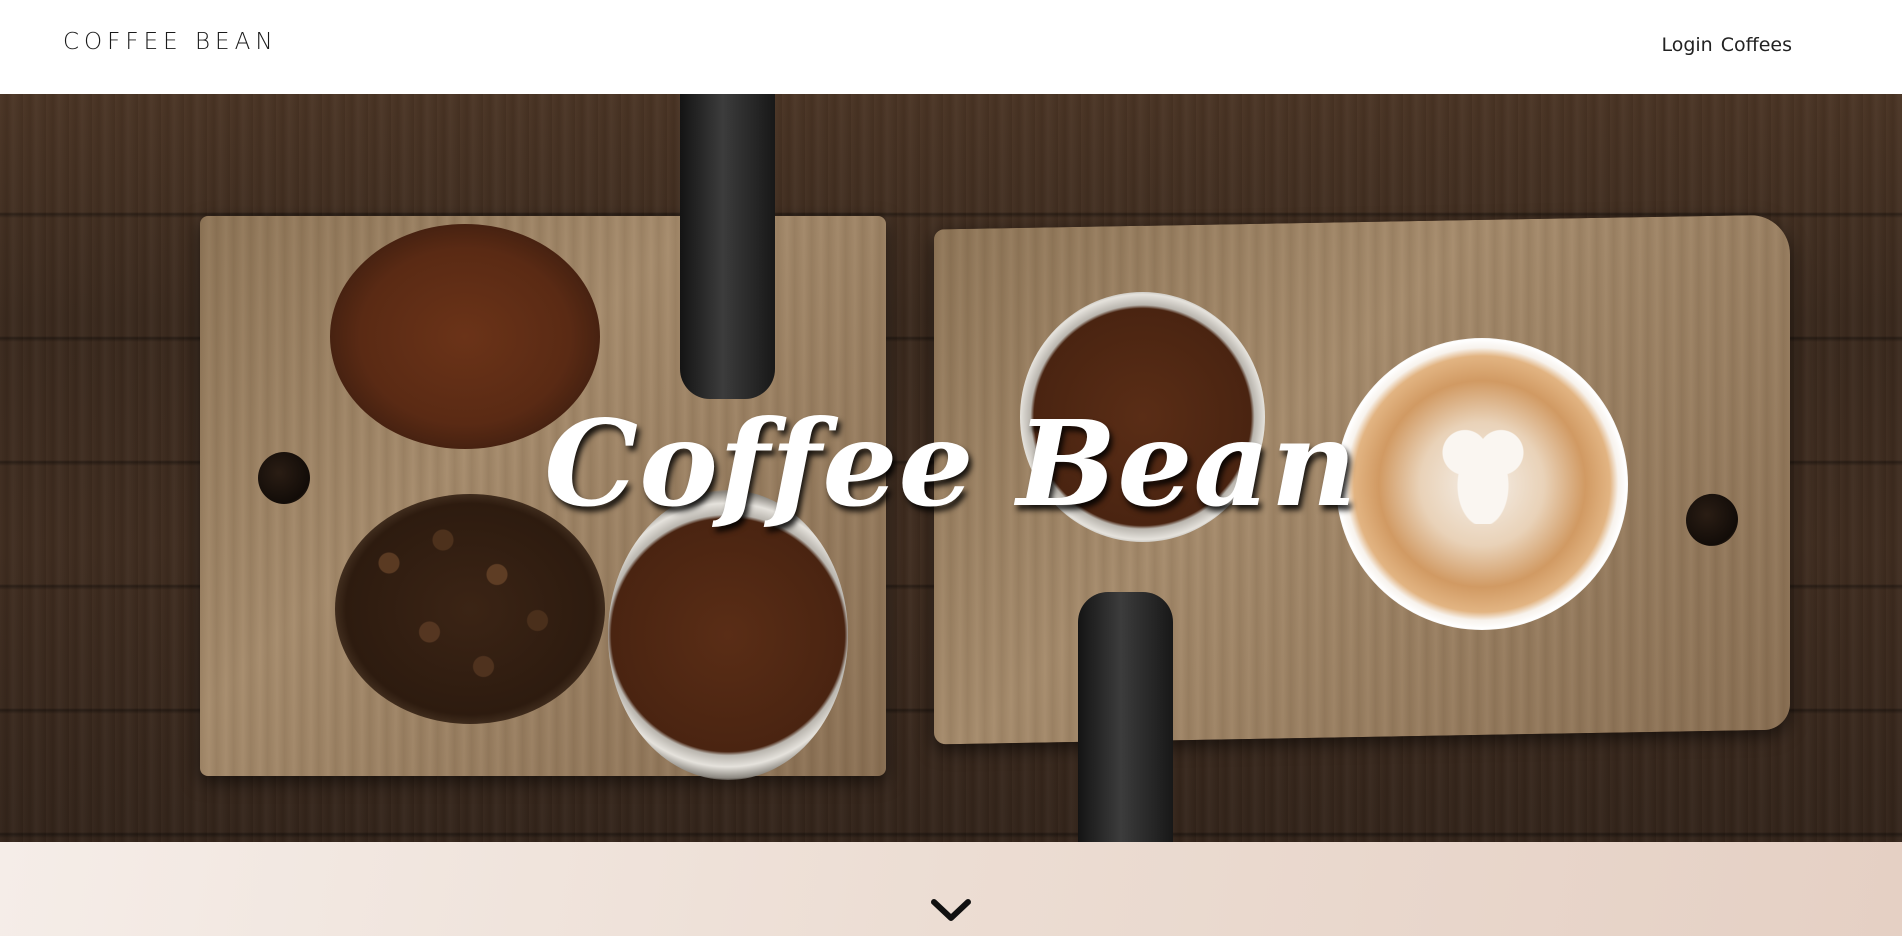 This screenshot has width=1902, height=936. What do you see at coordinates (1686, 45) in the screenshot?
I see `nav-link-login: Login` at bounding box center [1686, 45].